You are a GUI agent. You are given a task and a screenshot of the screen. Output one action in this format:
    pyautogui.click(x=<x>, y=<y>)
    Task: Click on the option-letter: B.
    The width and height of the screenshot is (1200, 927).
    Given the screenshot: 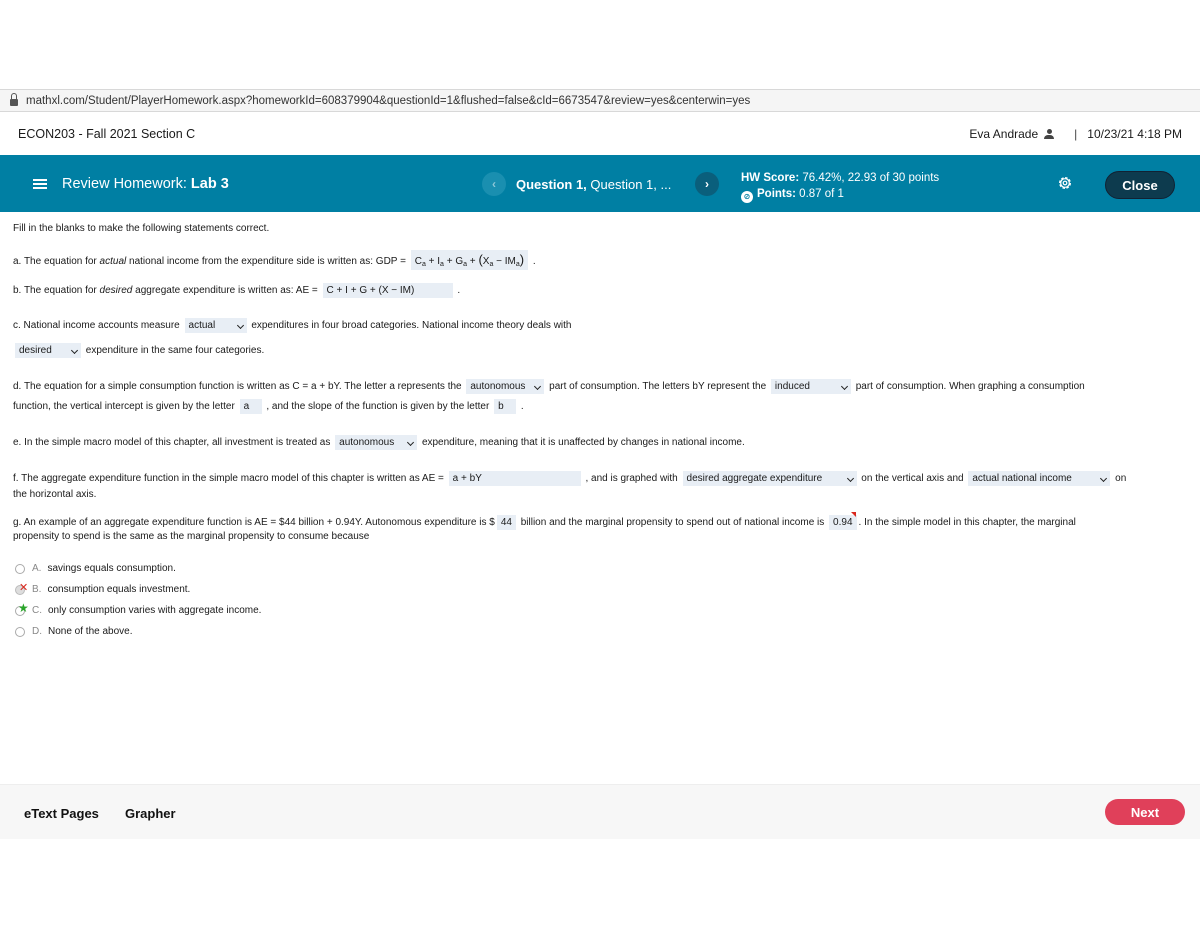 What is the action you would take?
    pyautogui.click(x=37, y=589)
    